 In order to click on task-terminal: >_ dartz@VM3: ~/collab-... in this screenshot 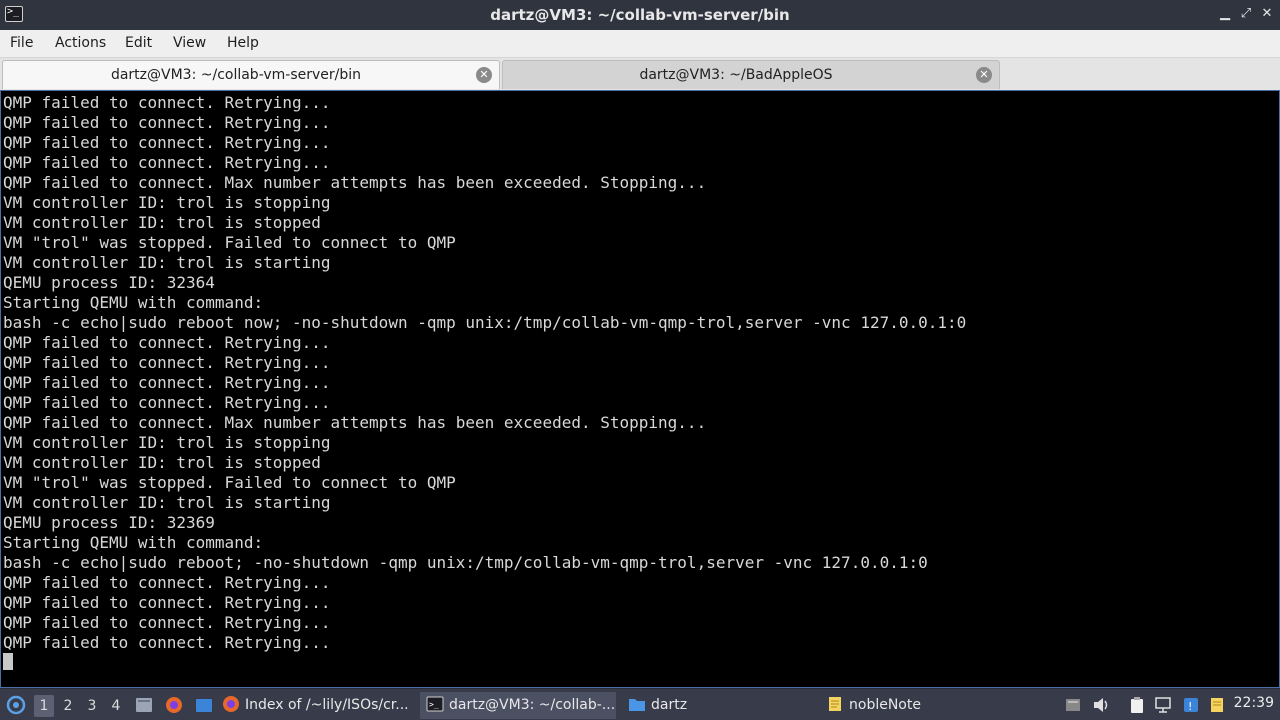, I will do `click(518, 705)`.